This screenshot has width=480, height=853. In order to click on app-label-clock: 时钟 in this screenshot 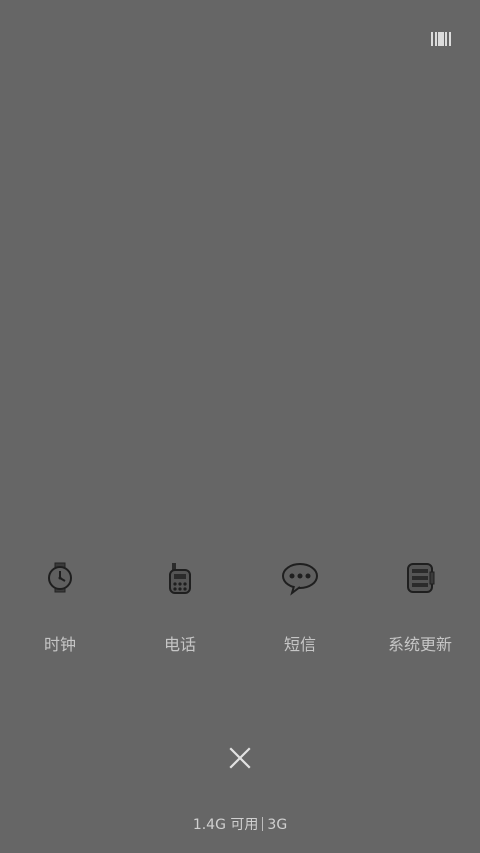, I will do `click(59, 644)`.